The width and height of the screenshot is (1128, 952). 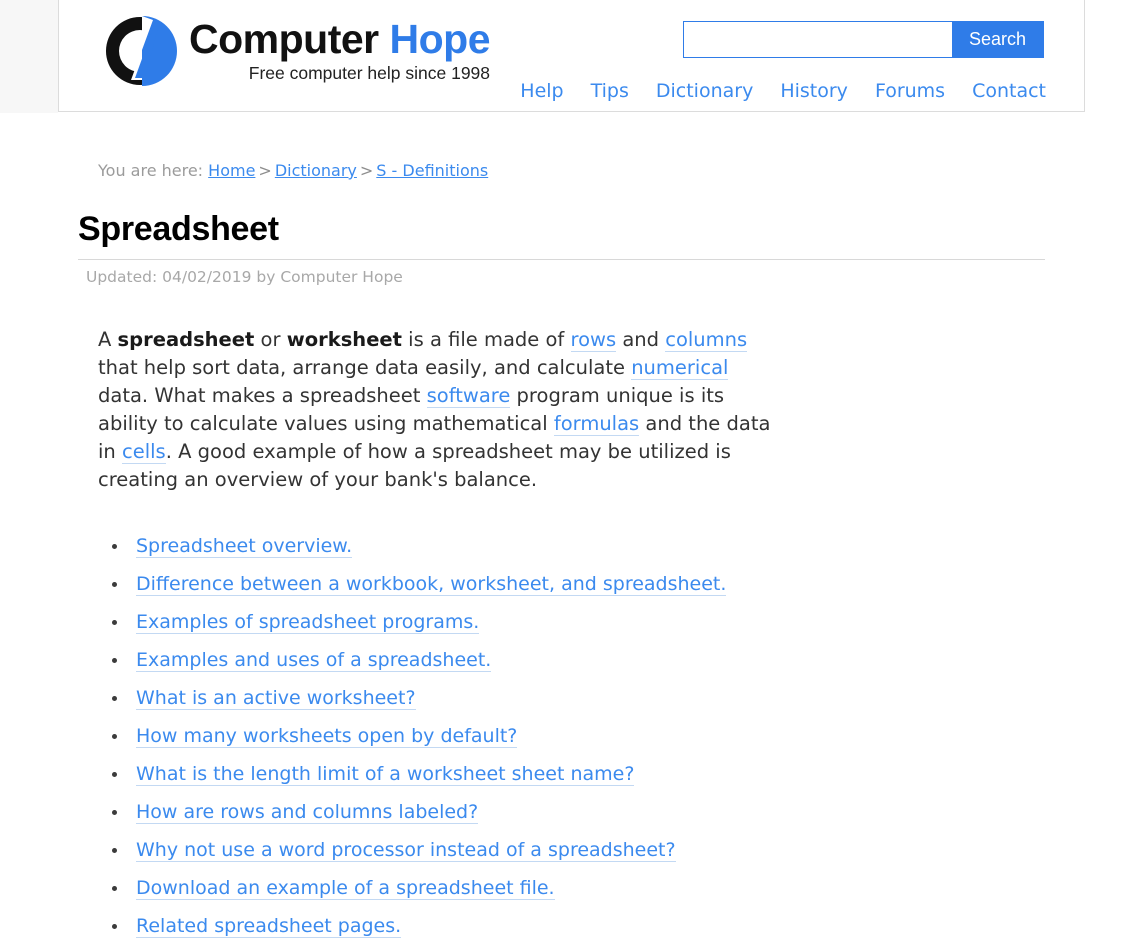 What do you see at coordinates (620, 622) in the screenshot?
I see `list-item: Examples of spreadsheet programs.` at bounding box center [620, 622].